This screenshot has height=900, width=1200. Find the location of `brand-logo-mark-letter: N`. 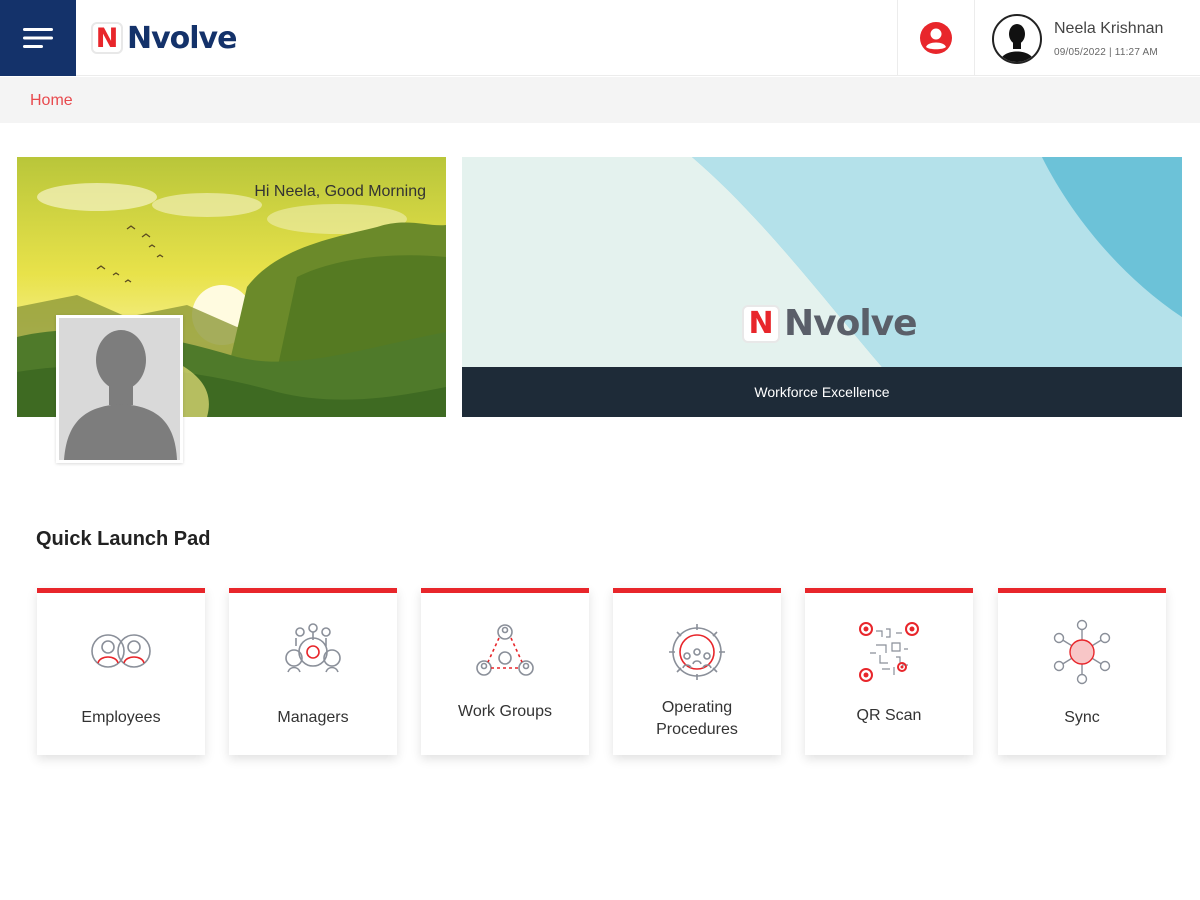

brand-logo-mark-letter: N is located at coordinates (761, 323).